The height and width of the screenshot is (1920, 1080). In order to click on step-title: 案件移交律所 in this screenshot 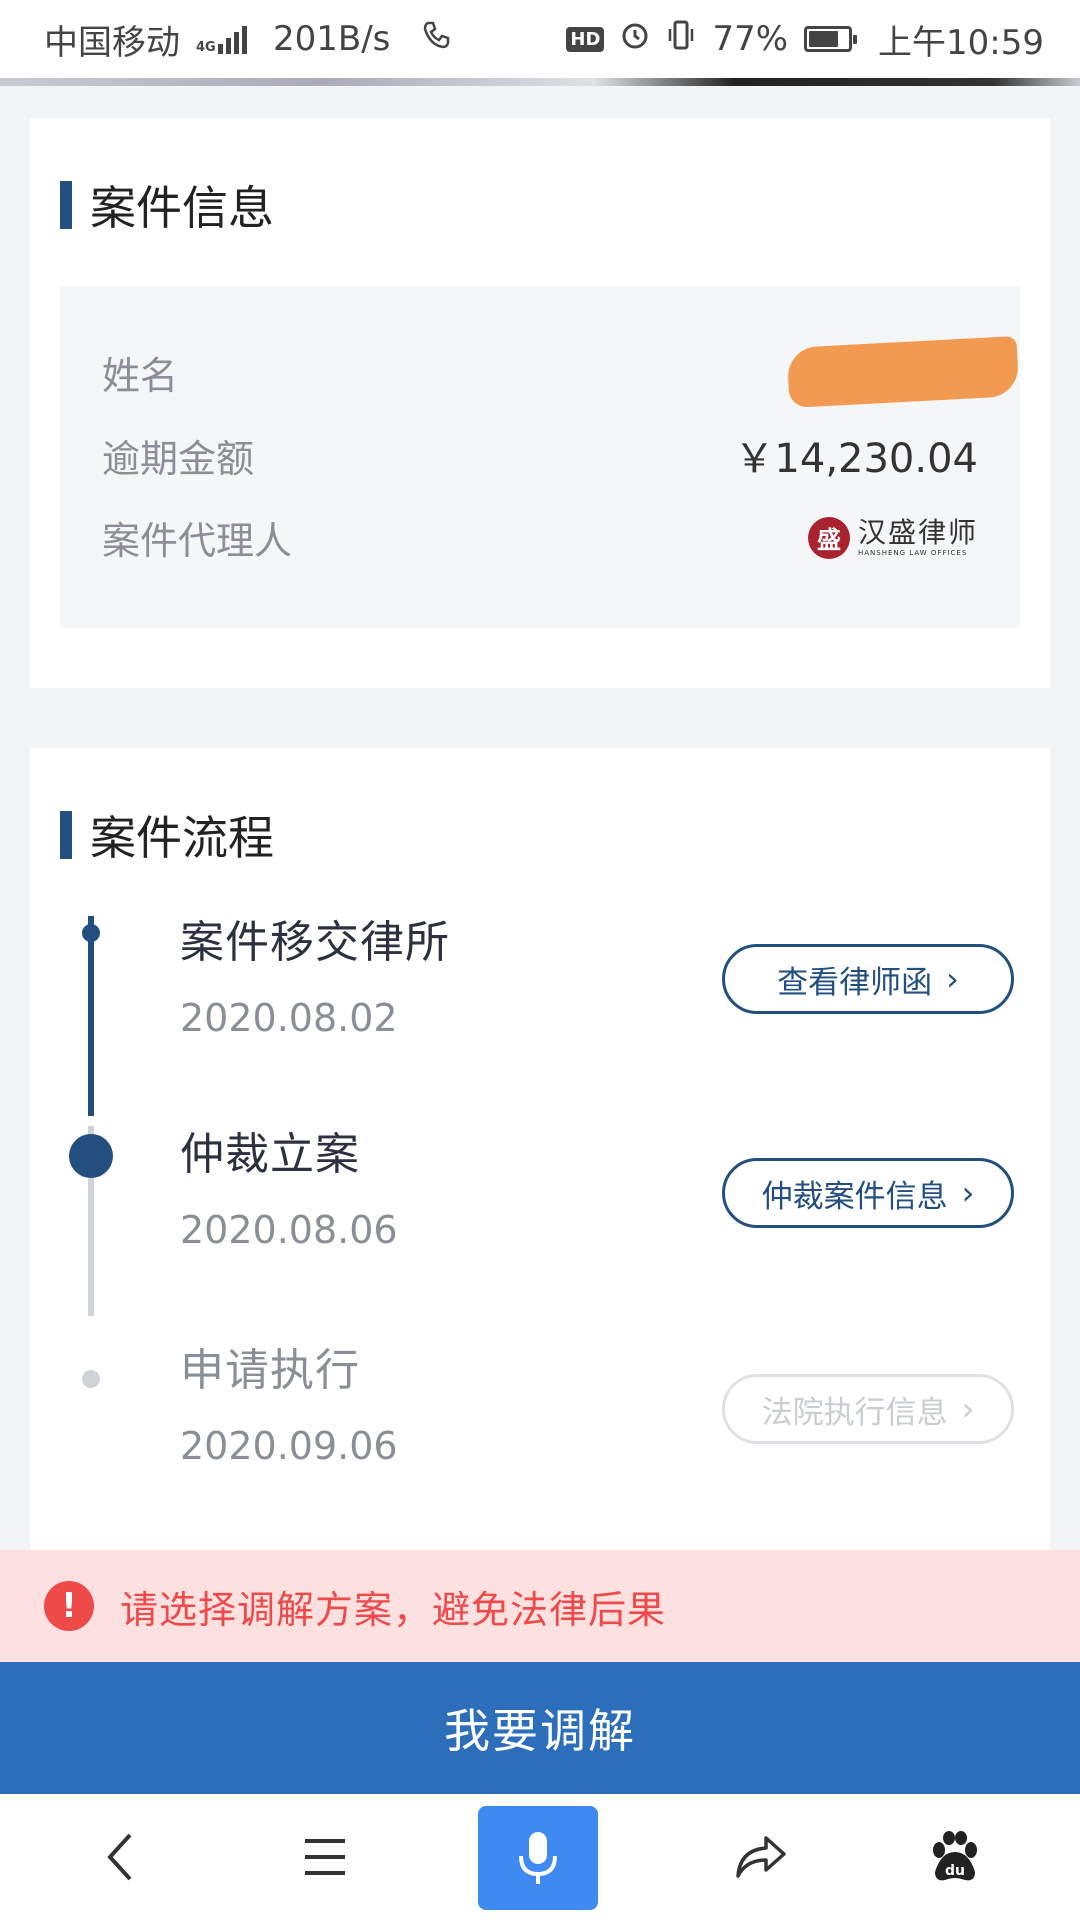, I will do `click(315, 942)`.